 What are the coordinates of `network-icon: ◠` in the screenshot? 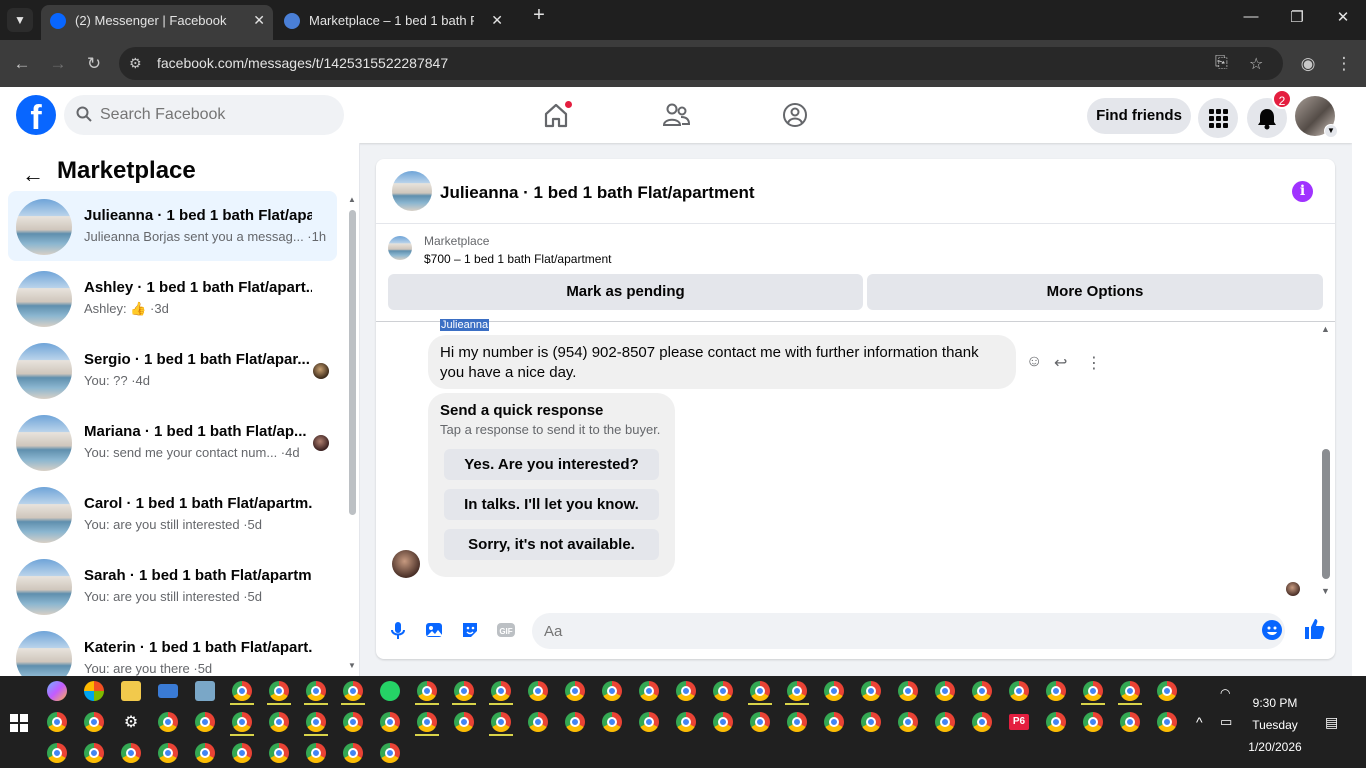 It's located at (1230, 696).